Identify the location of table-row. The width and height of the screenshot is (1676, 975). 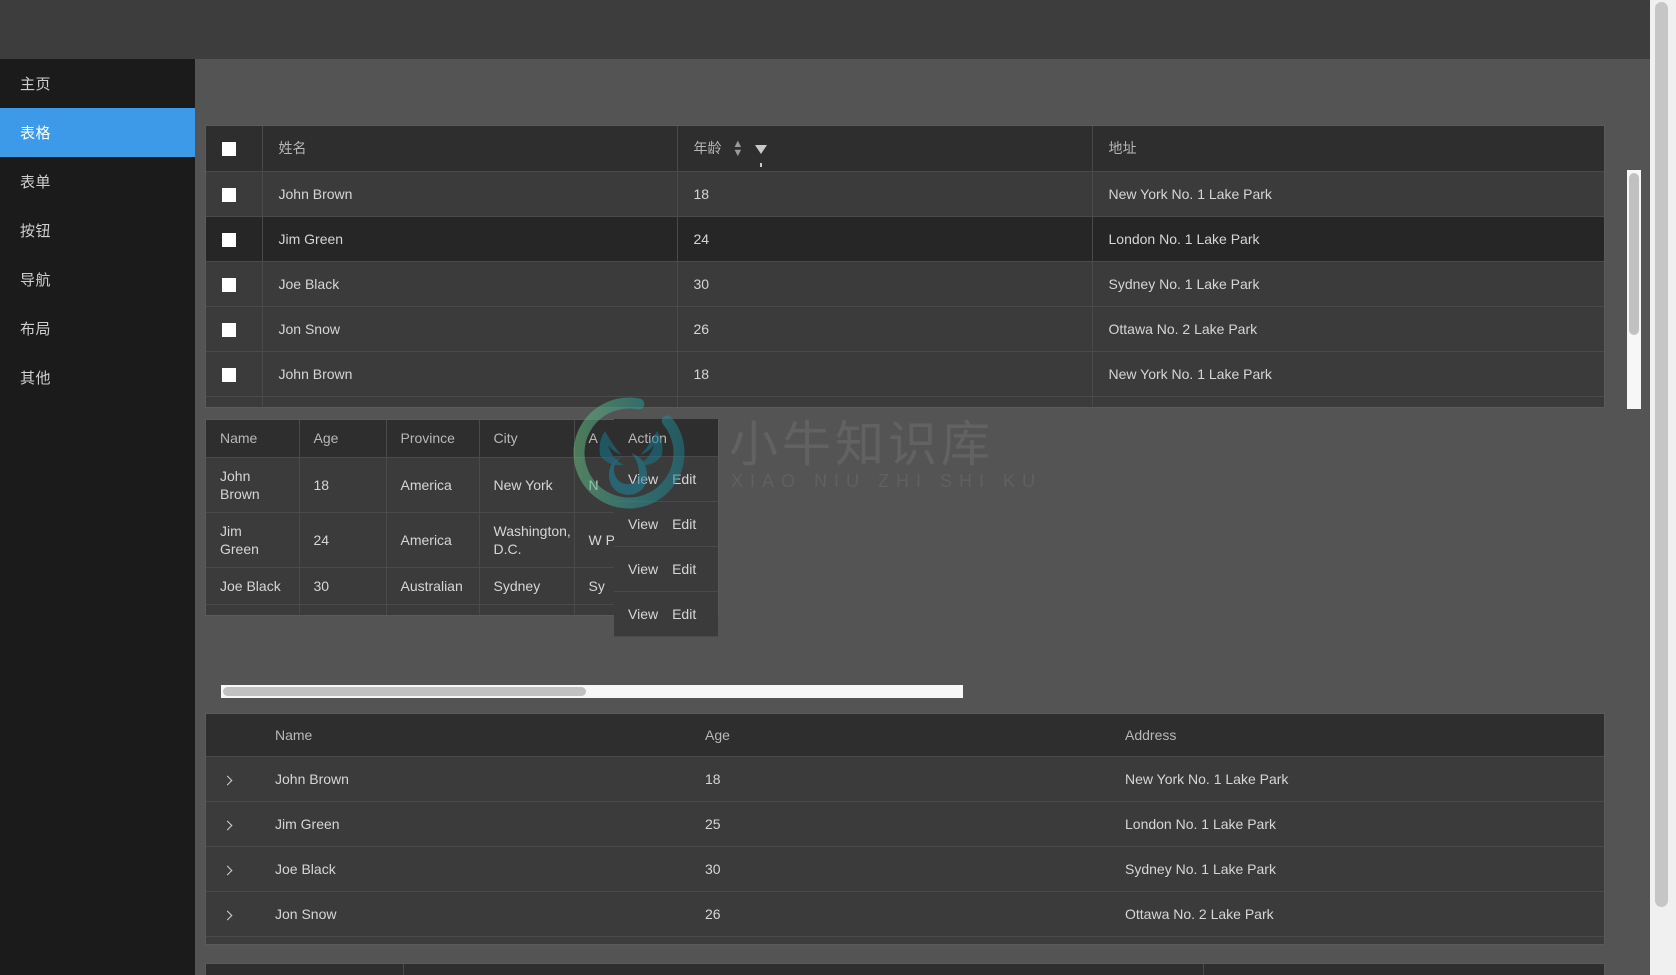
(905, 401).